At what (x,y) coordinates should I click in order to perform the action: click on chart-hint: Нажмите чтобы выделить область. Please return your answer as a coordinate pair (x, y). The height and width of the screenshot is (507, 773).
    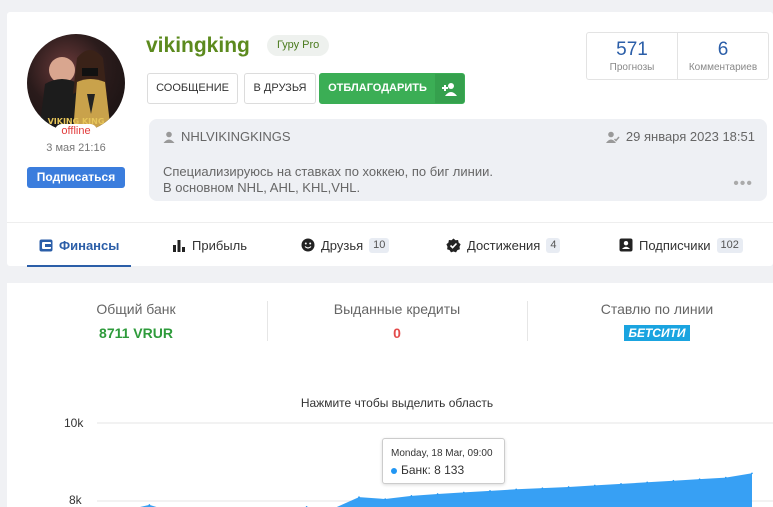
    Looking at the image, I should click on (397, 403).